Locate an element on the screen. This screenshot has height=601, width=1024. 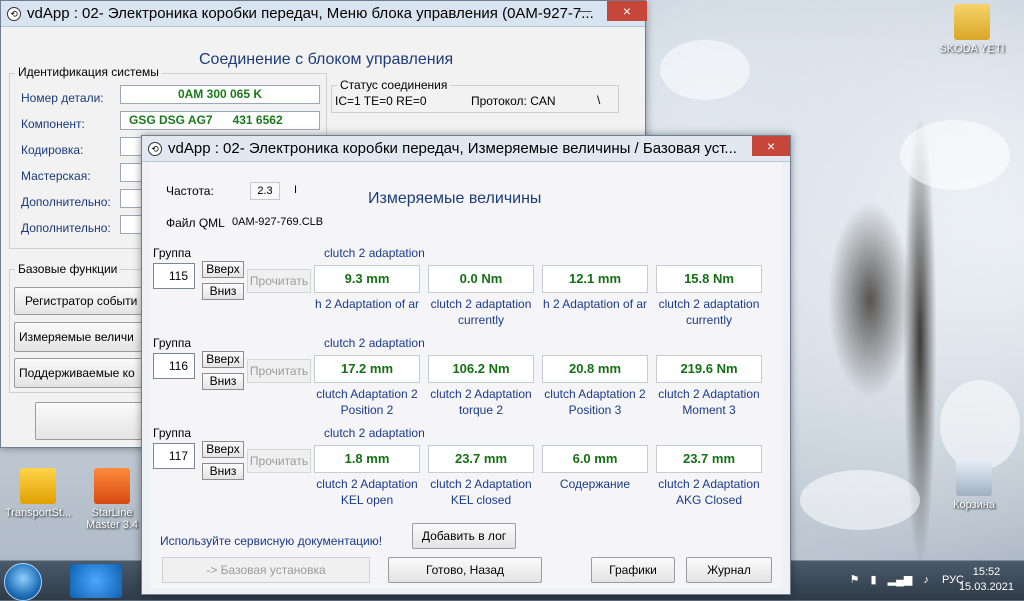
desktop-icon-recycle-bin: Корзина is located at coordinates (974, 485).